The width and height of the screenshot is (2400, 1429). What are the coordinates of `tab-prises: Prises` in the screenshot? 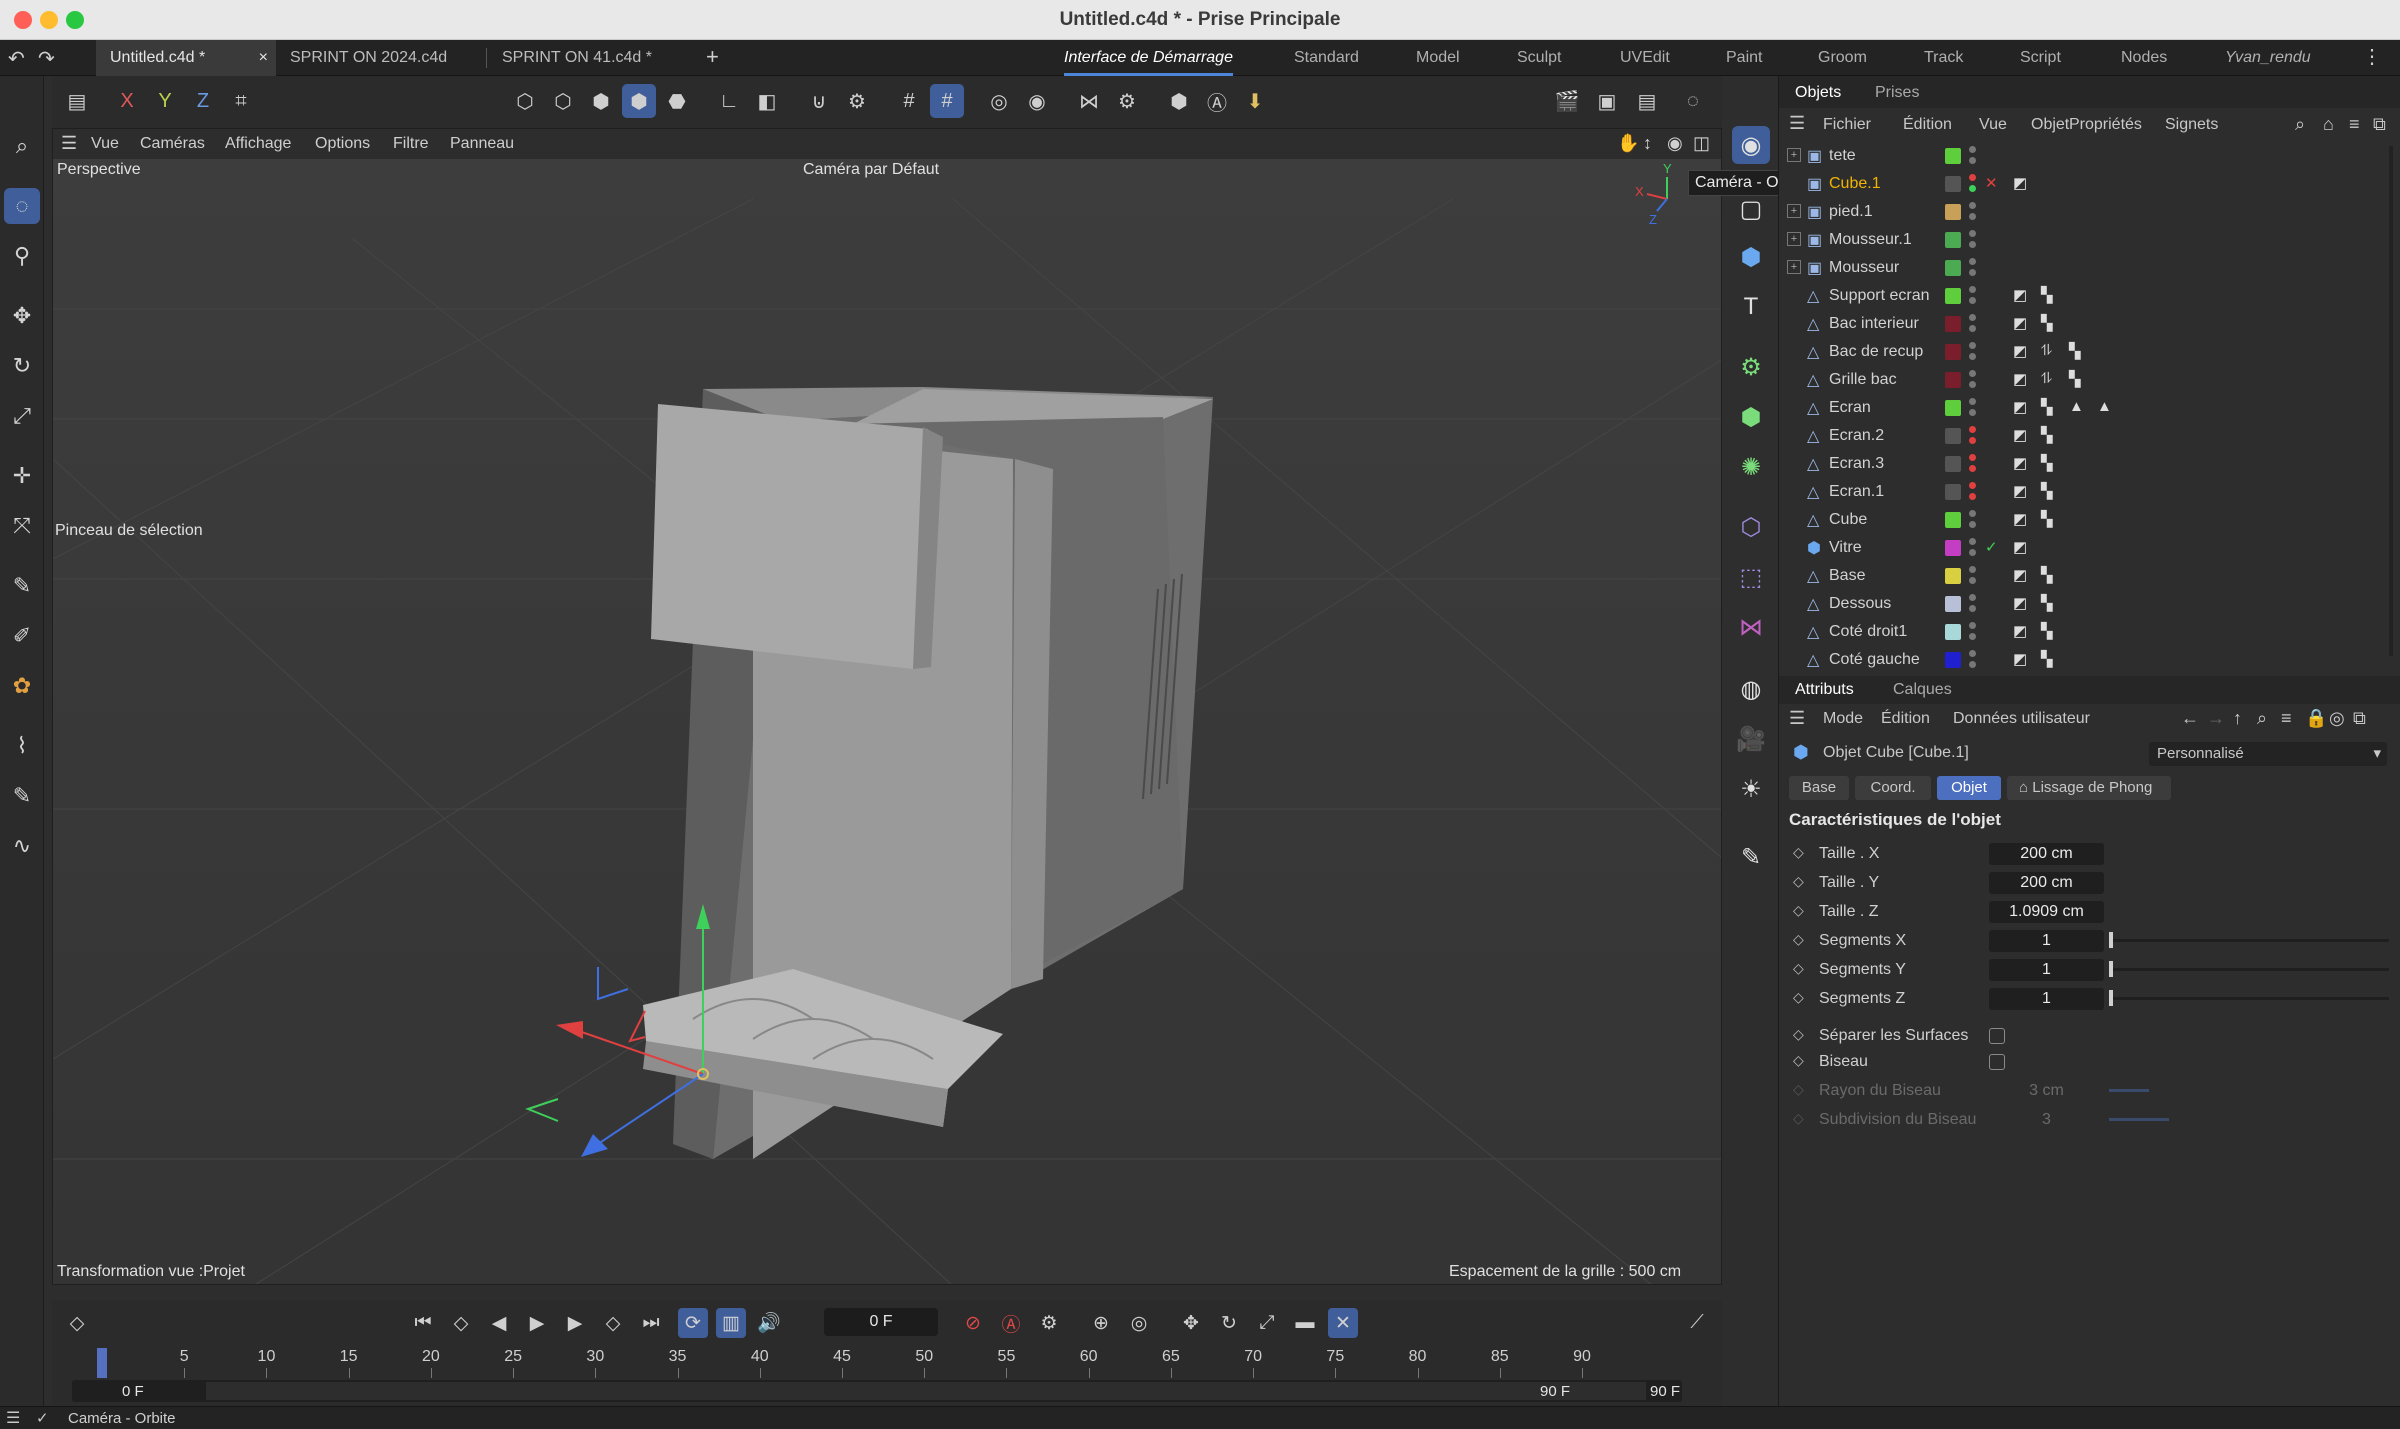 It's located at (1897, 93).